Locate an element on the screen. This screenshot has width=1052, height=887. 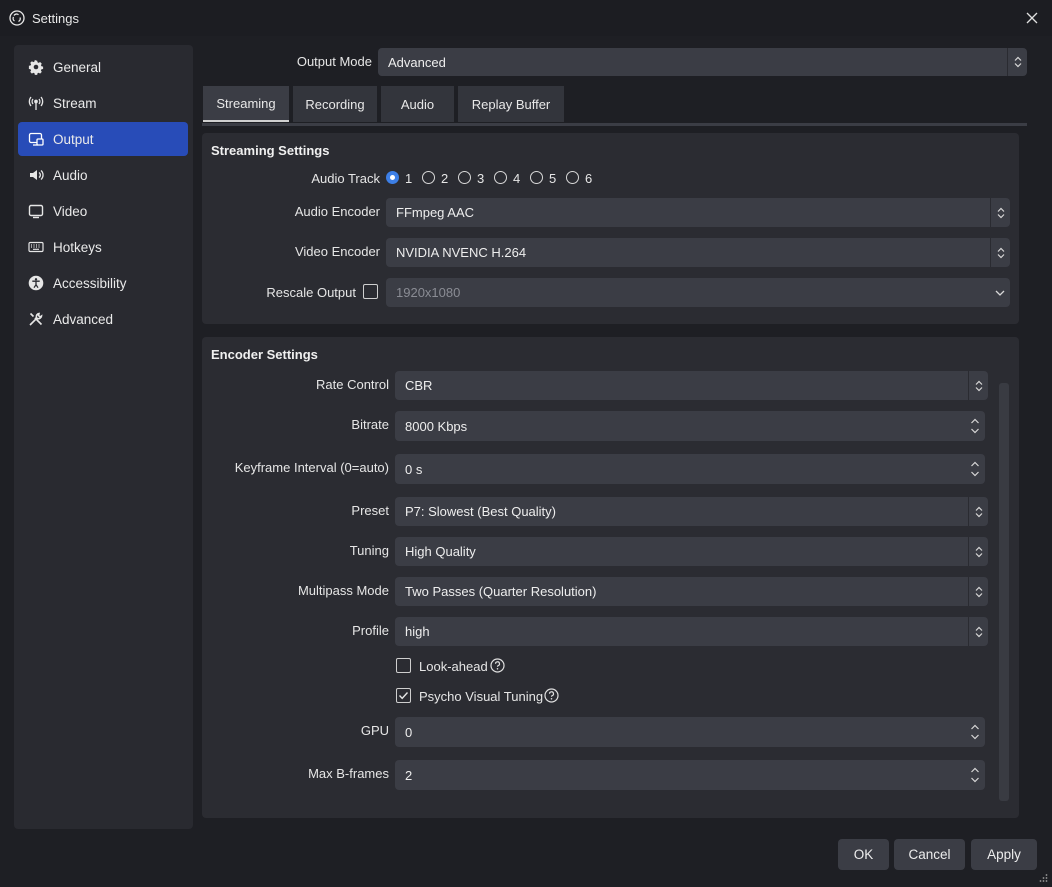
max-b-frames-value: 2 is located at coordinates (409, 775).